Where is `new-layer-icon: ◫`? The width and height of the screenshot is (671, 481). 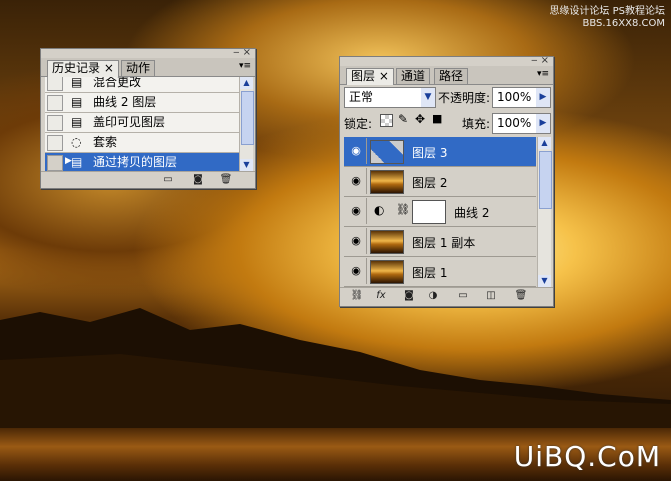
new-layer-icon: ◫ is located at coordinates (491, 295).